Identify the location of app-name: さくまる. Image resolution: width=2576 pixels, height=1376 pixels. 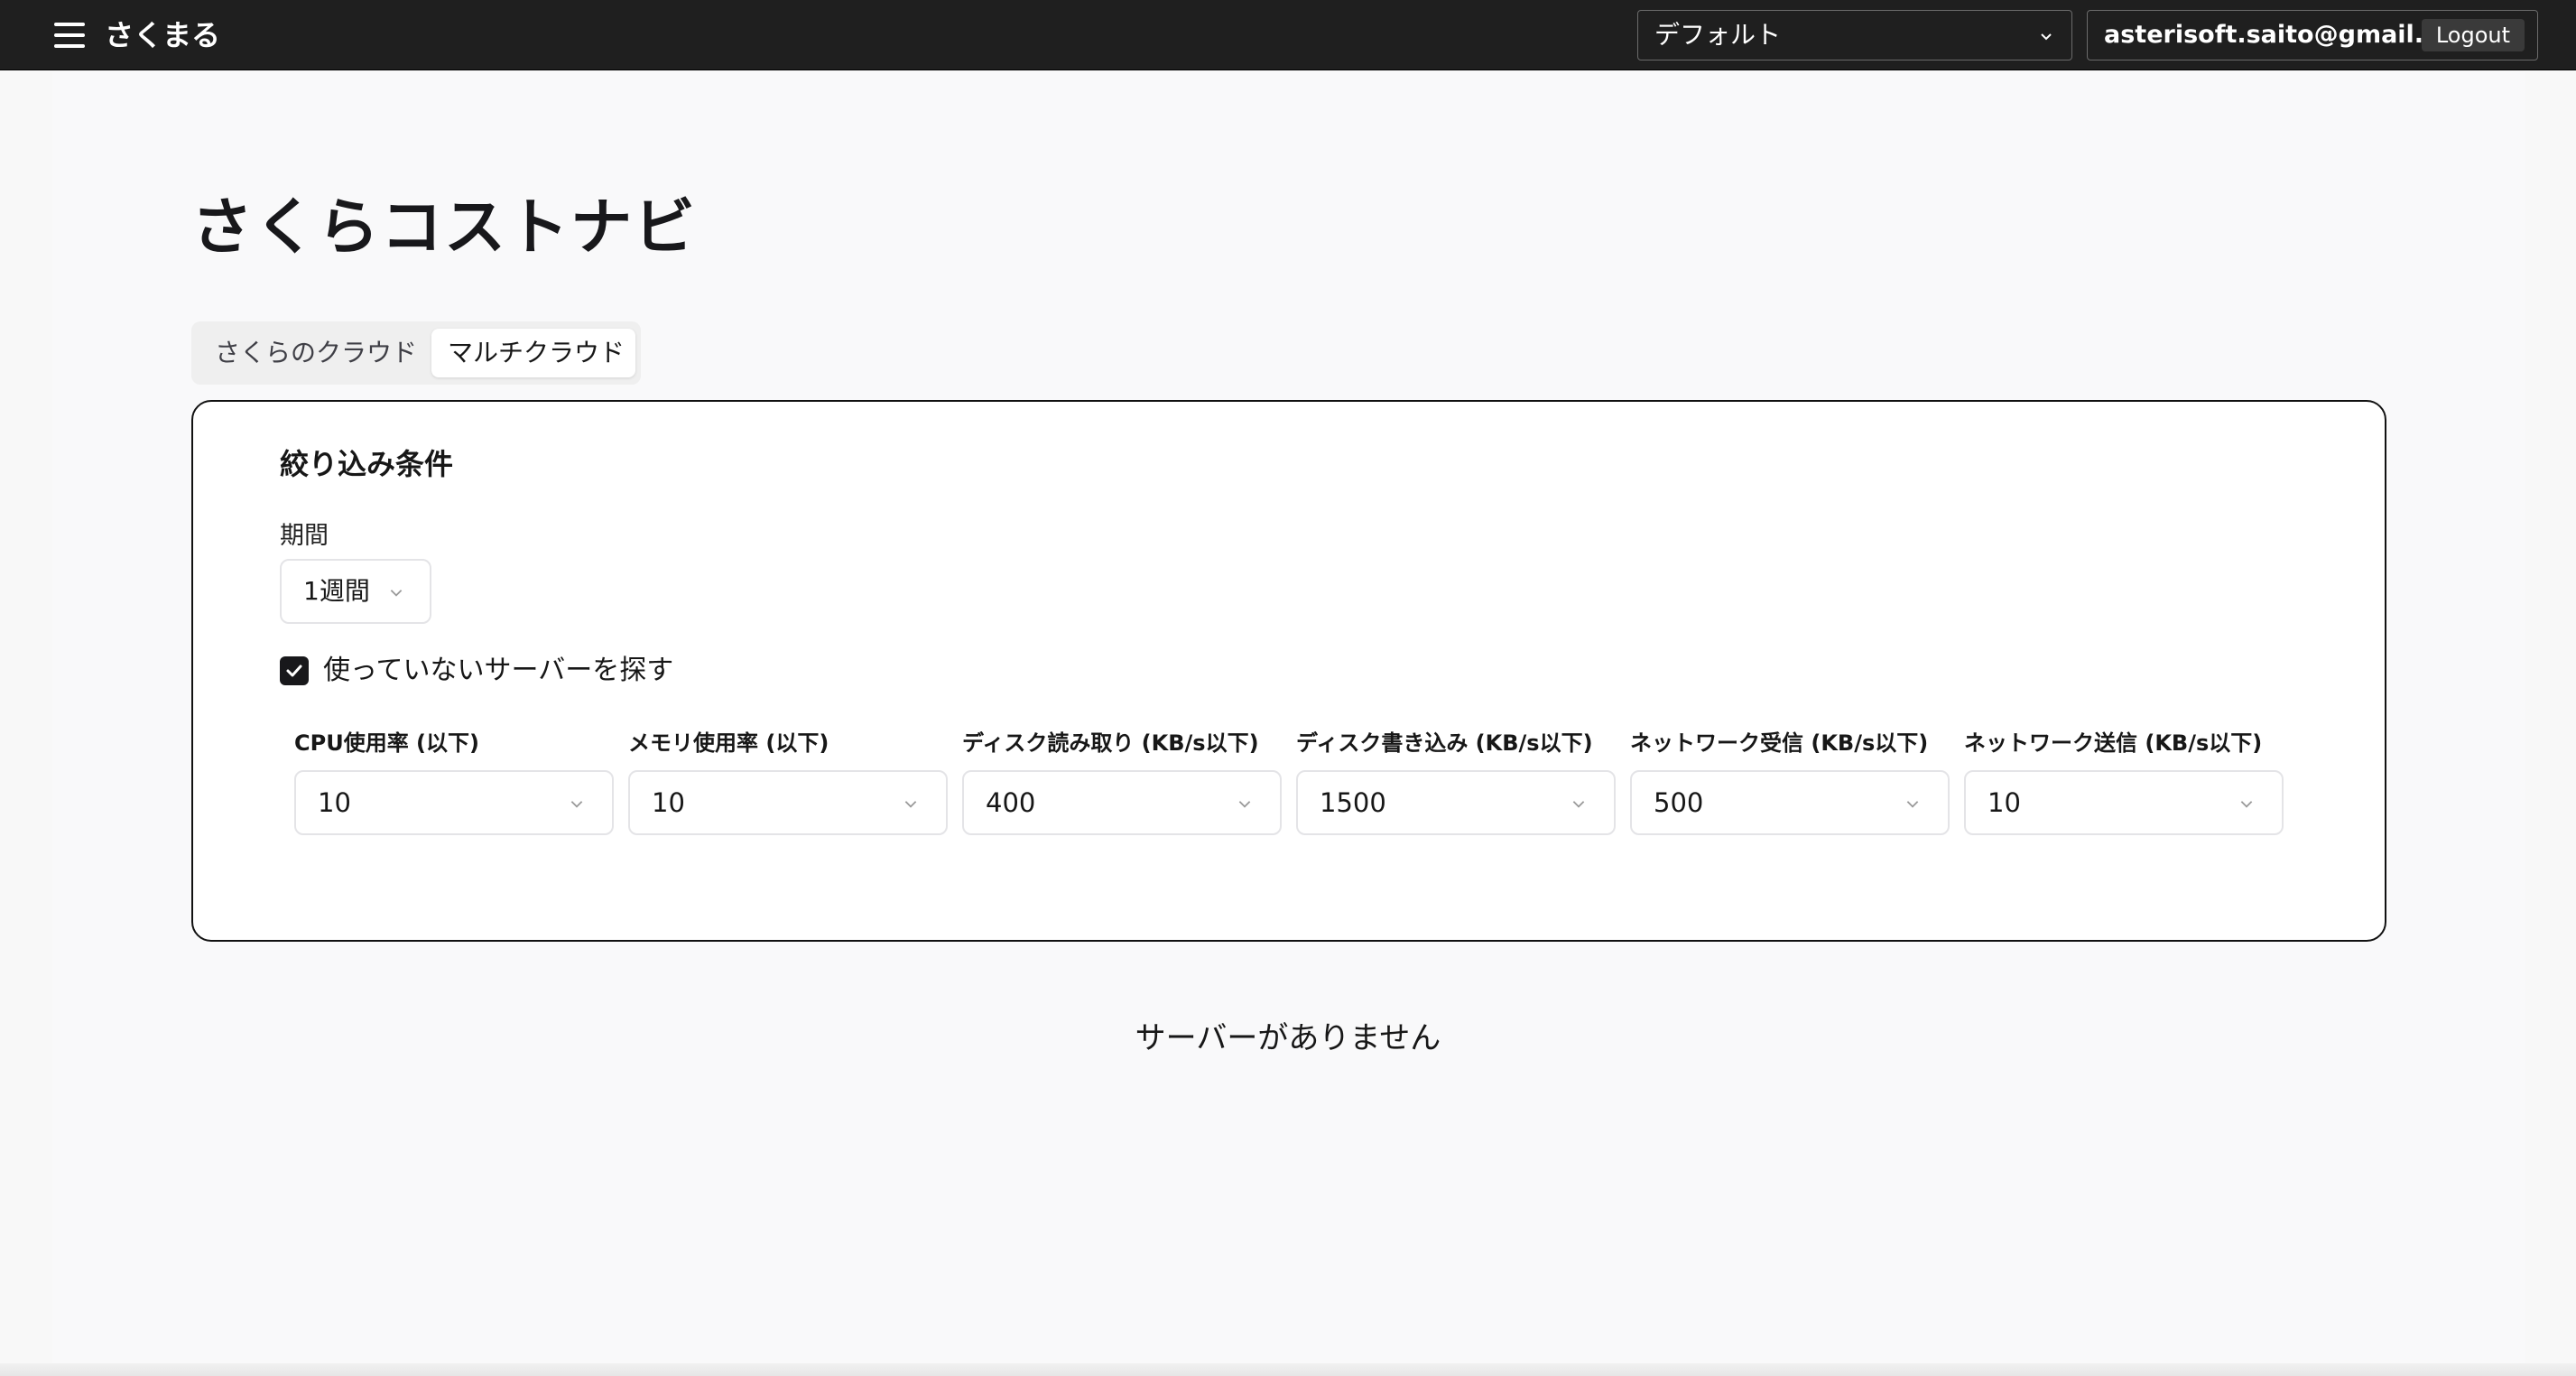
(163, 35).